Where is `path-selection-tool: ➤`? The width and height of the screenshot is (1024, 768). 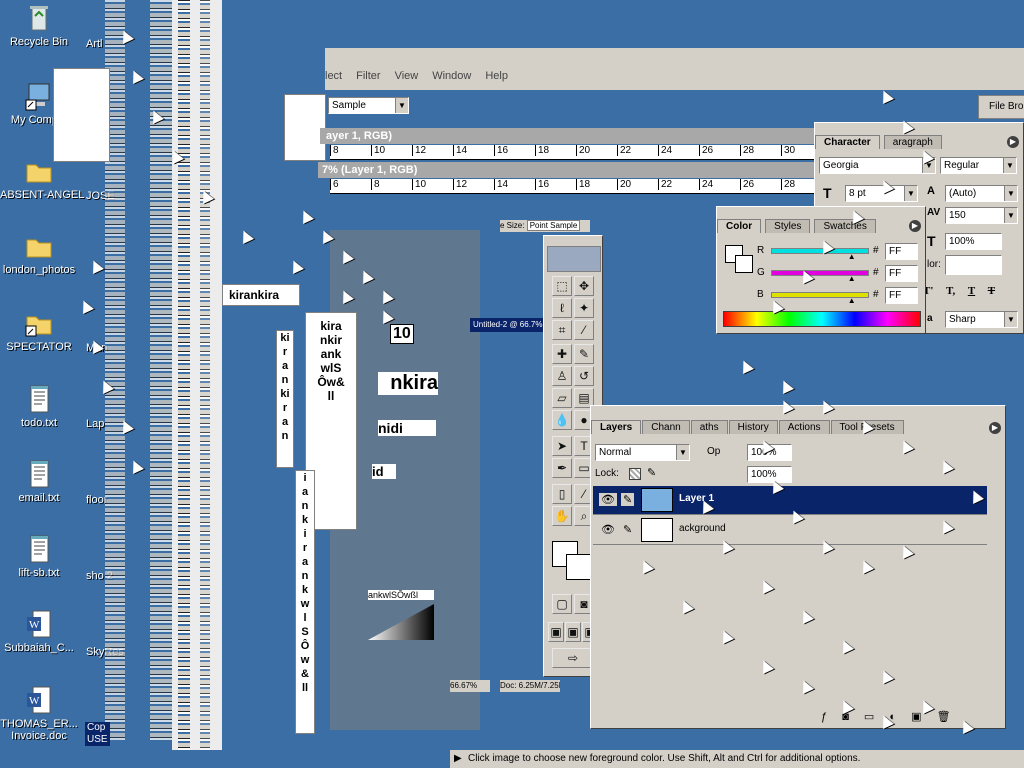 path-selection-tool: ➤ is located at coordinates (562, 446).